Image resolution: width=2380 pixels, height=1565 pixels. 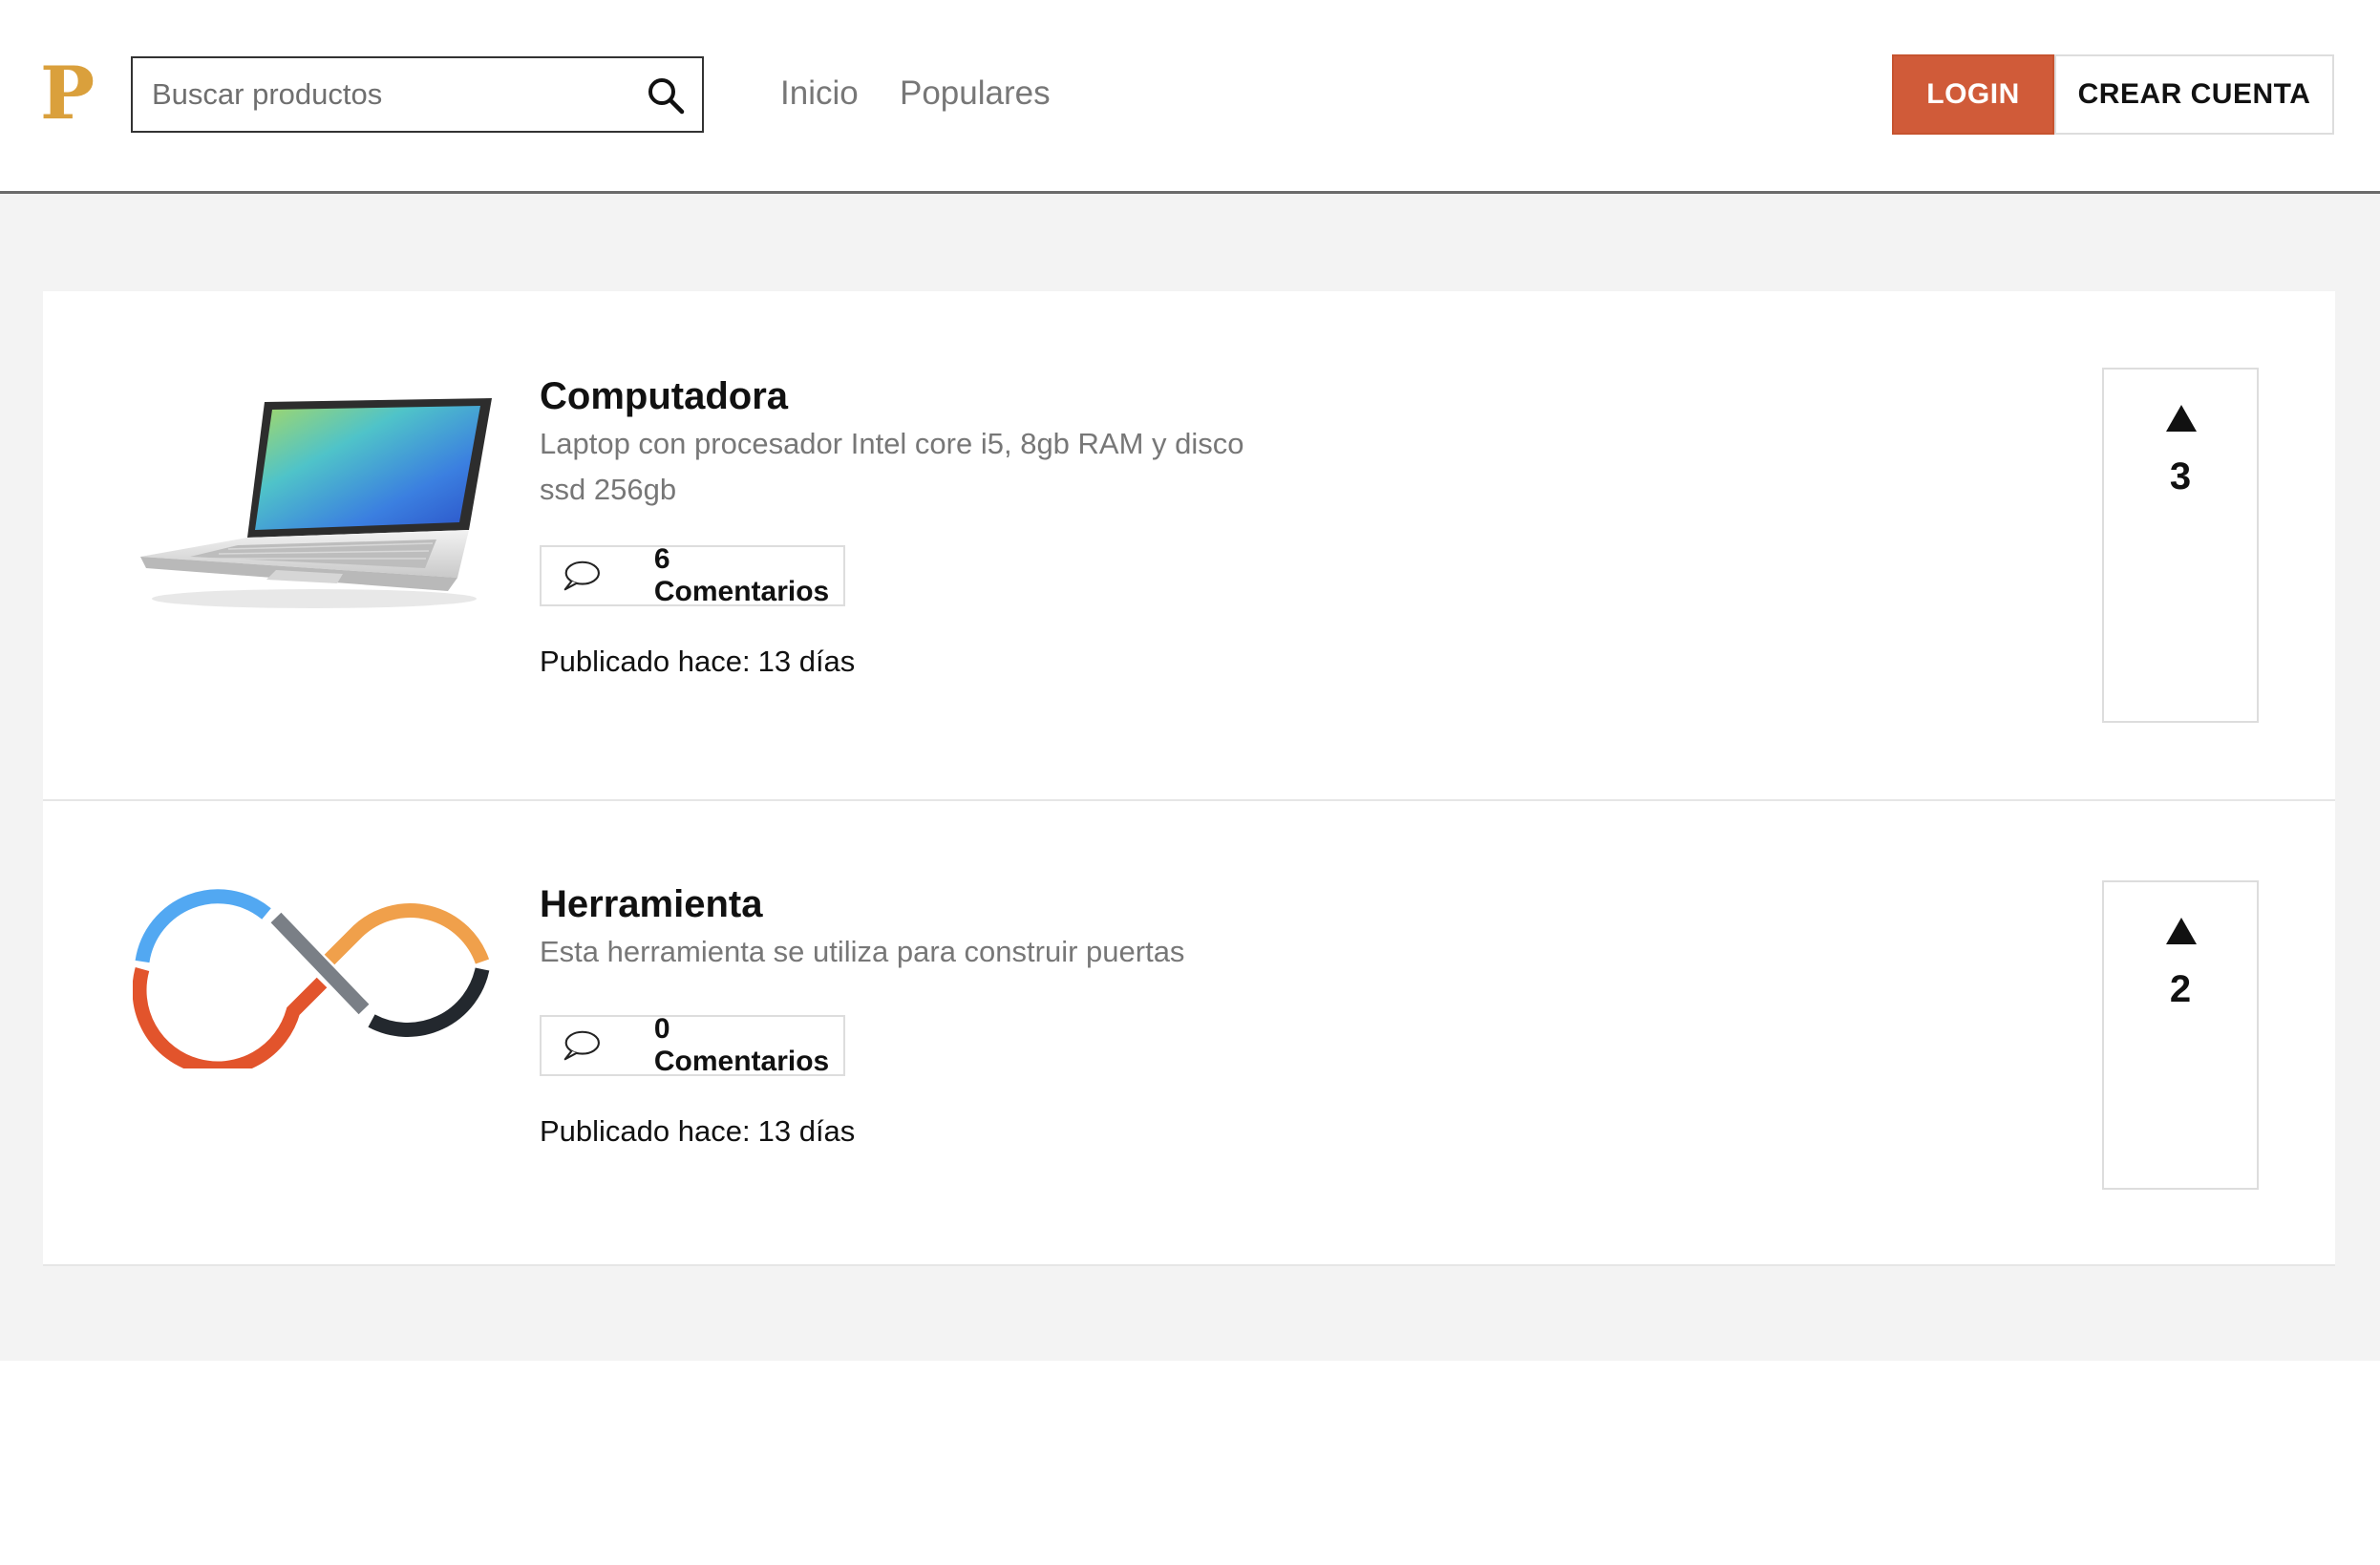 I want to click on search-box, so click(x=418, y=94).